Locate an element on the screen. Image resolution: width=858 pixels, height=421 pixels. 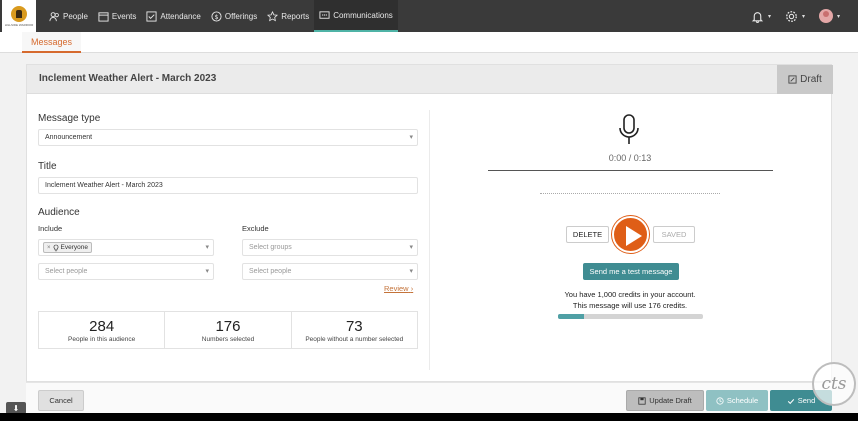
gear-icon is located at coordinates (791, 16).